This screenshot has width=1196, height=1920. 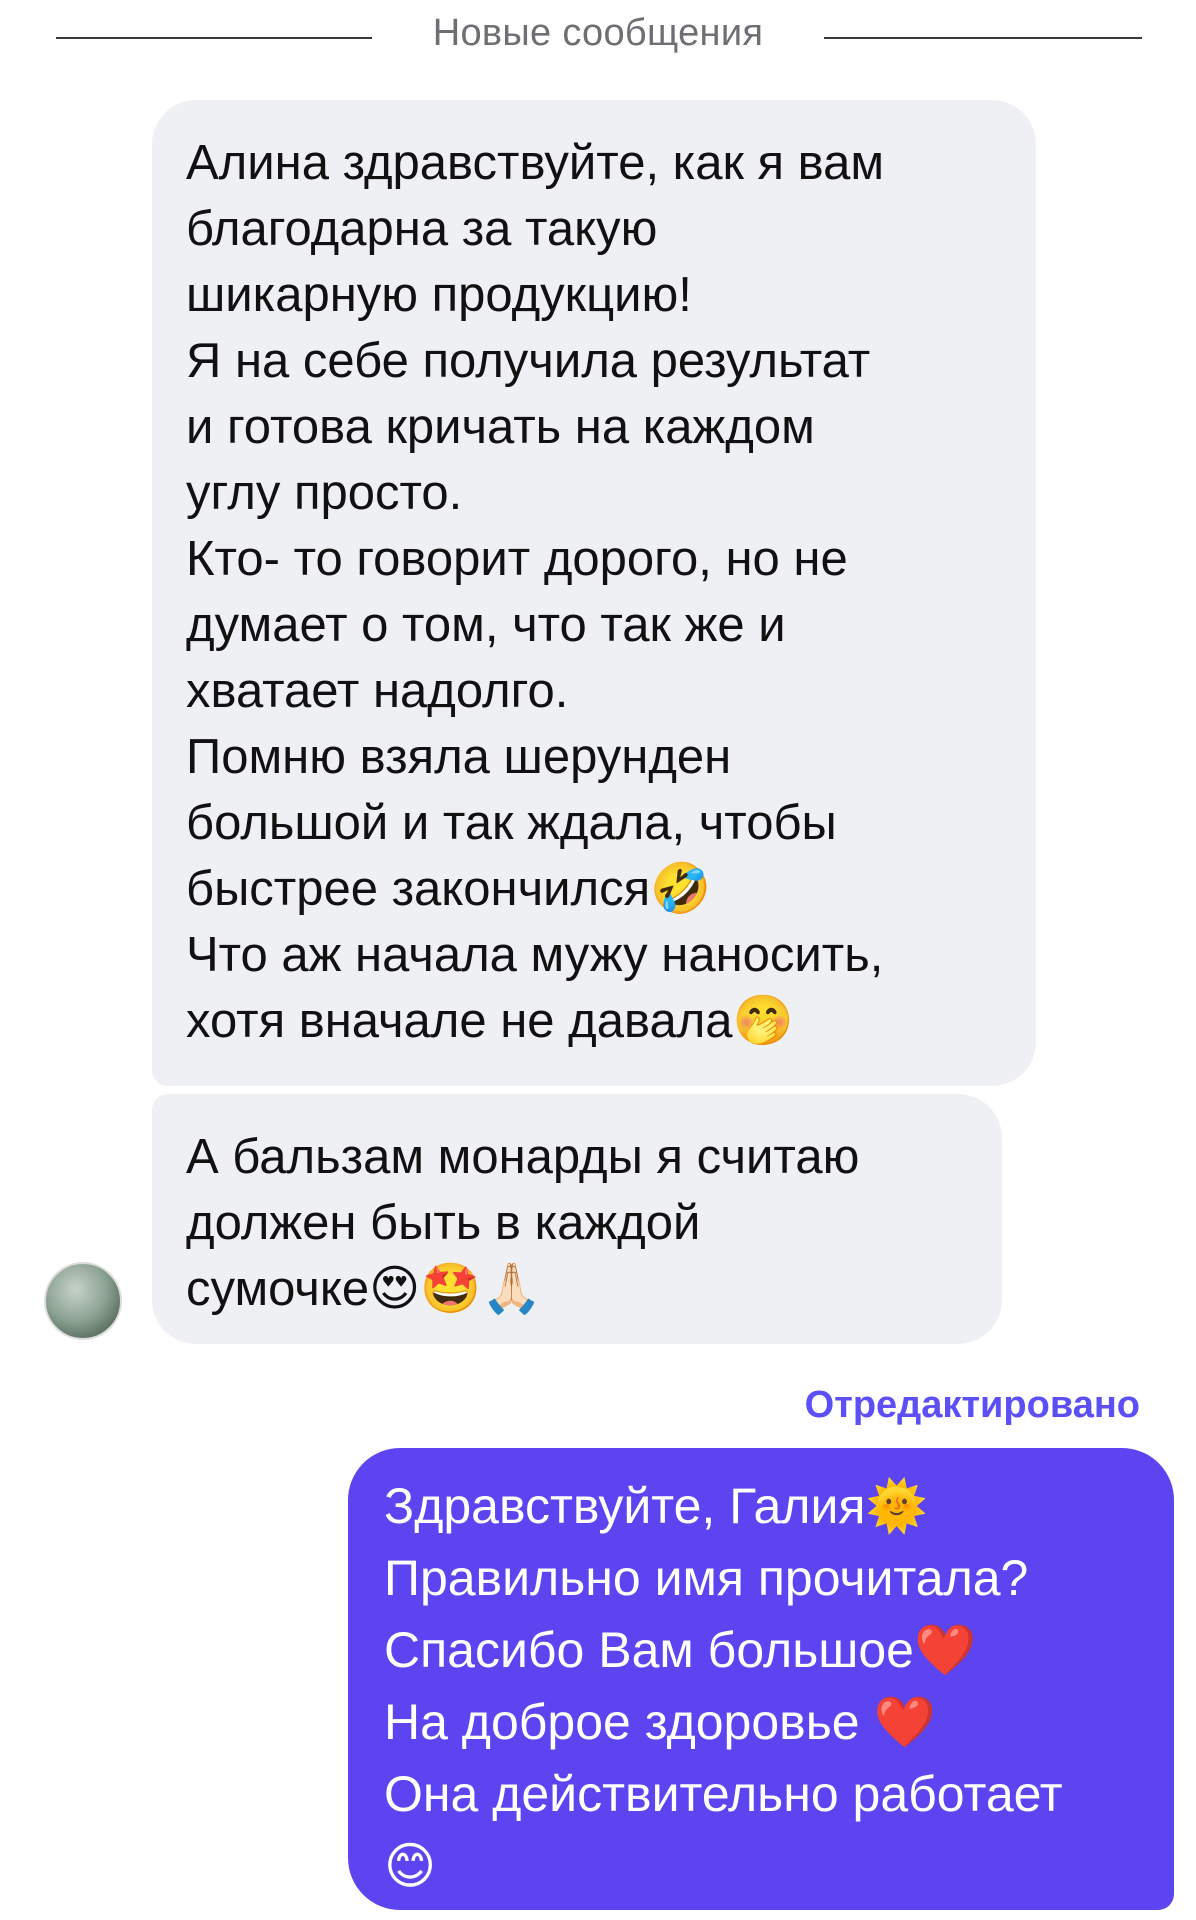 I want to click on message-line: Она действительно работает, so click(x=723, y=1794).